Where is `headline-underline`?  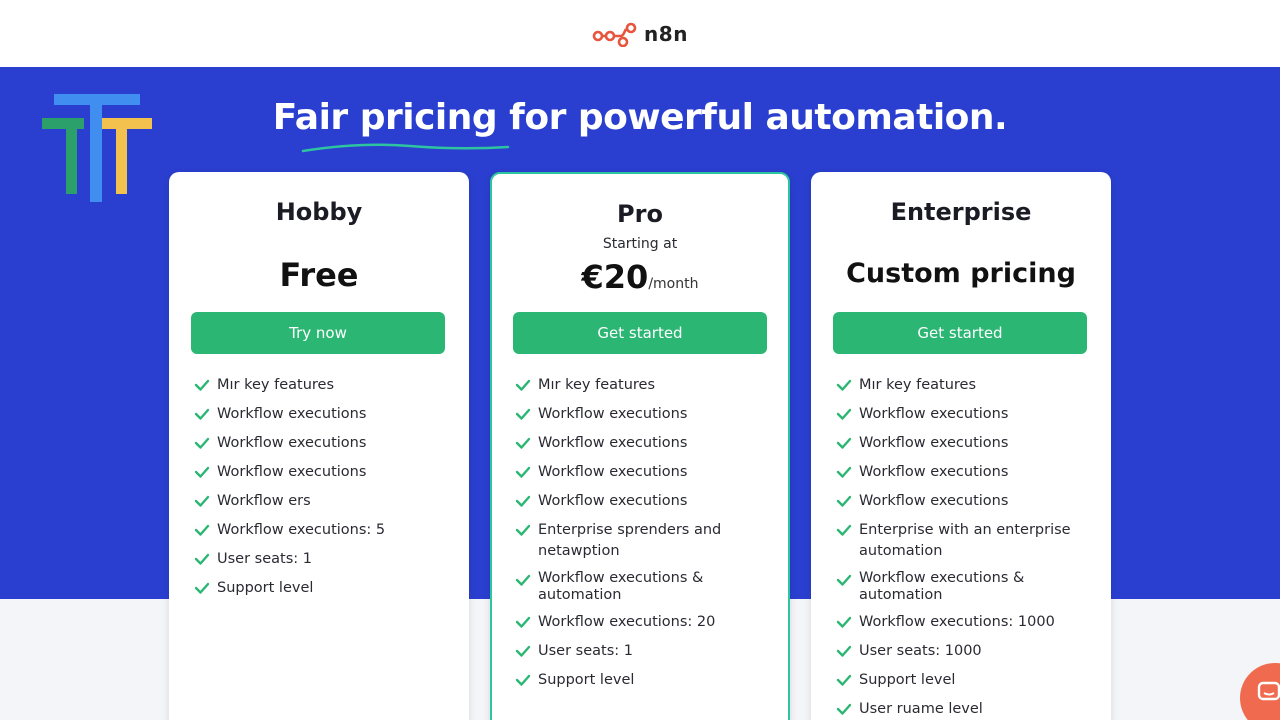 headline-underline is located at coordinates (405, 148).